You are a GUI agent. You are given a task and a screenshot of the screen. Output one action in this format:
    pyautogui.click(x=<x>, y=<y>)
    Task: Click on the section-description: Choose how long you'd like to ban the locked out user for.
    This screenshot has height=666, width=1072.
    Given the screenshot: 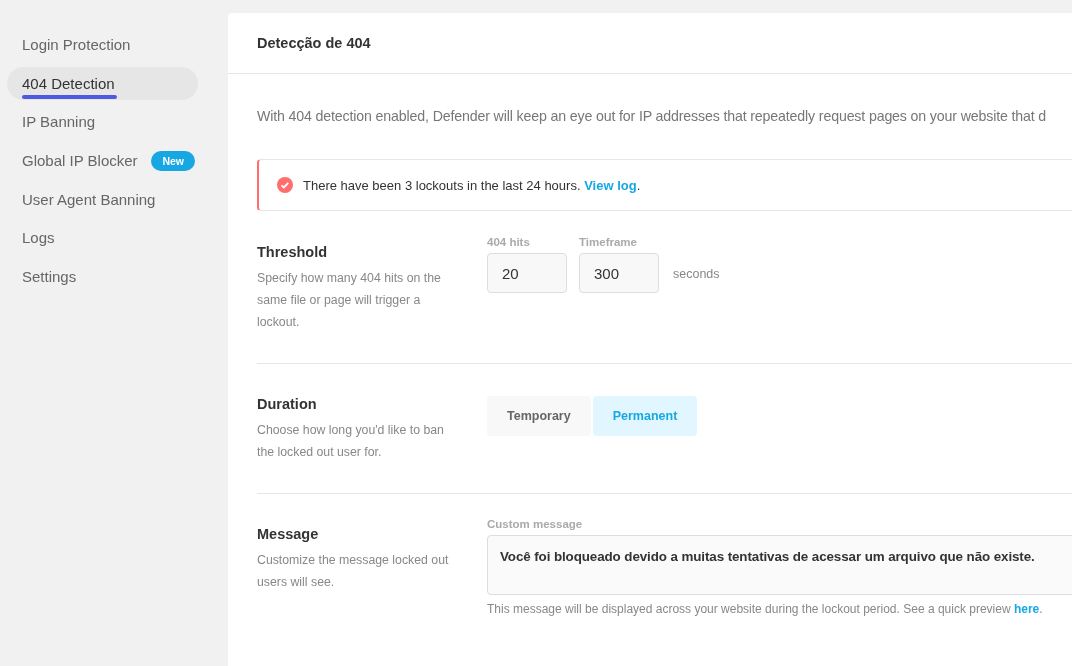 What is the action you would take?
    pyautogui.click(x=351, y=441)
    